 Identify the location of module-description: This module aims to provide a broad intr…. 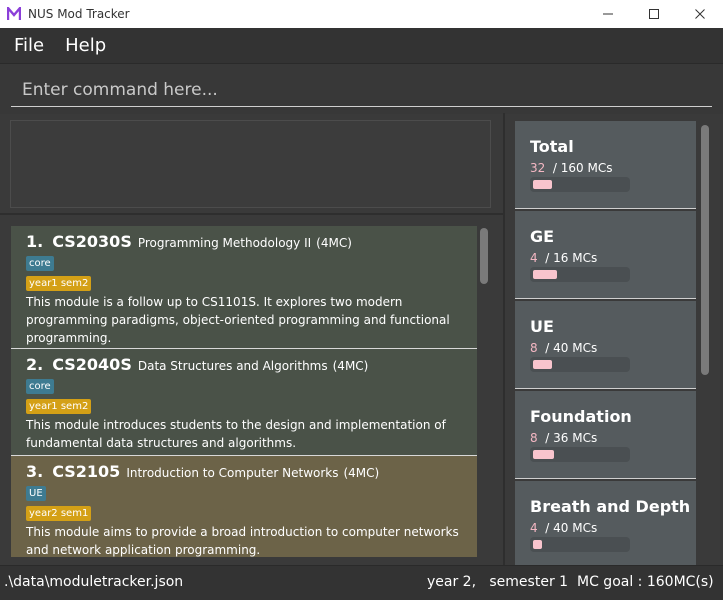
(242, 541).